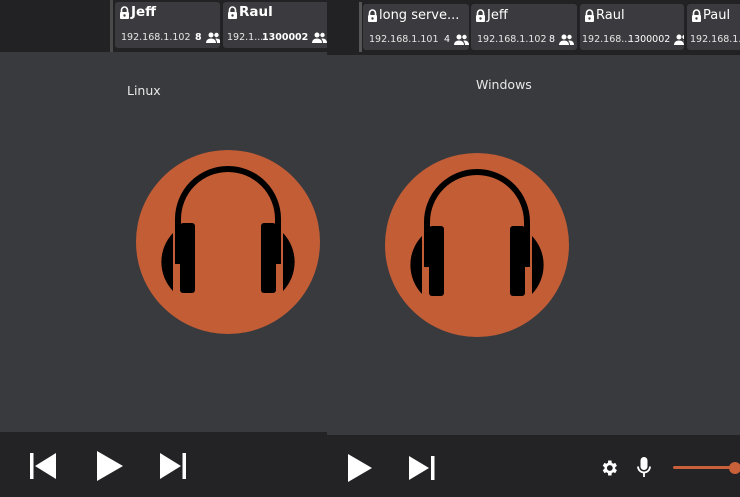  I want to click on server-card-raul: Raul 192.1... 1300002, so click(275, 25).